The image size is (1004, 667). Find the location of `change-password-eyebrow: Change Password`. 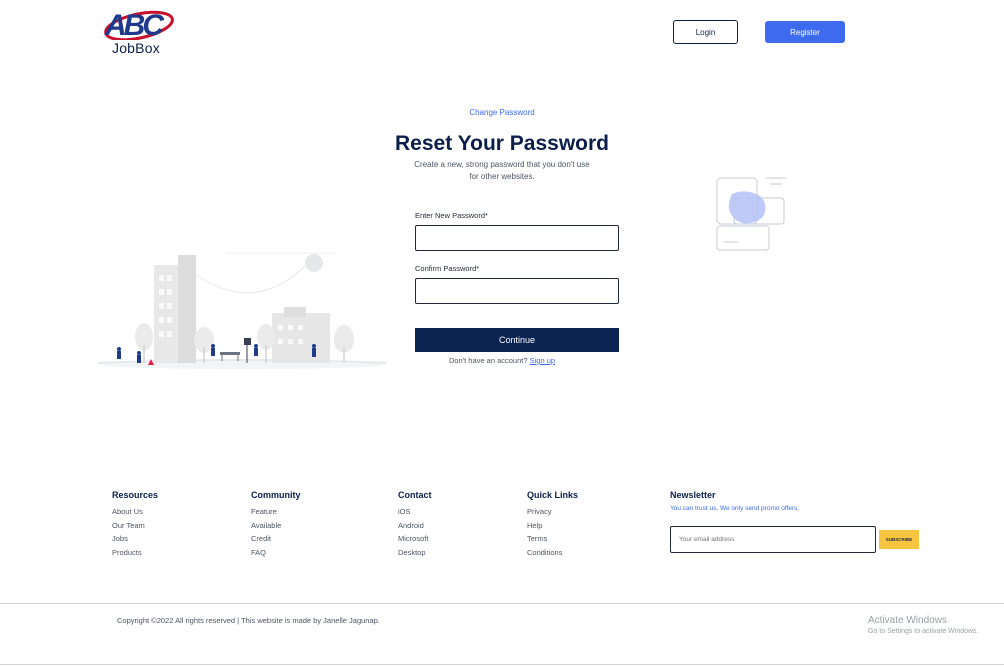

change-password-eyebrow: Change Password is located at coordinates (502, 112).